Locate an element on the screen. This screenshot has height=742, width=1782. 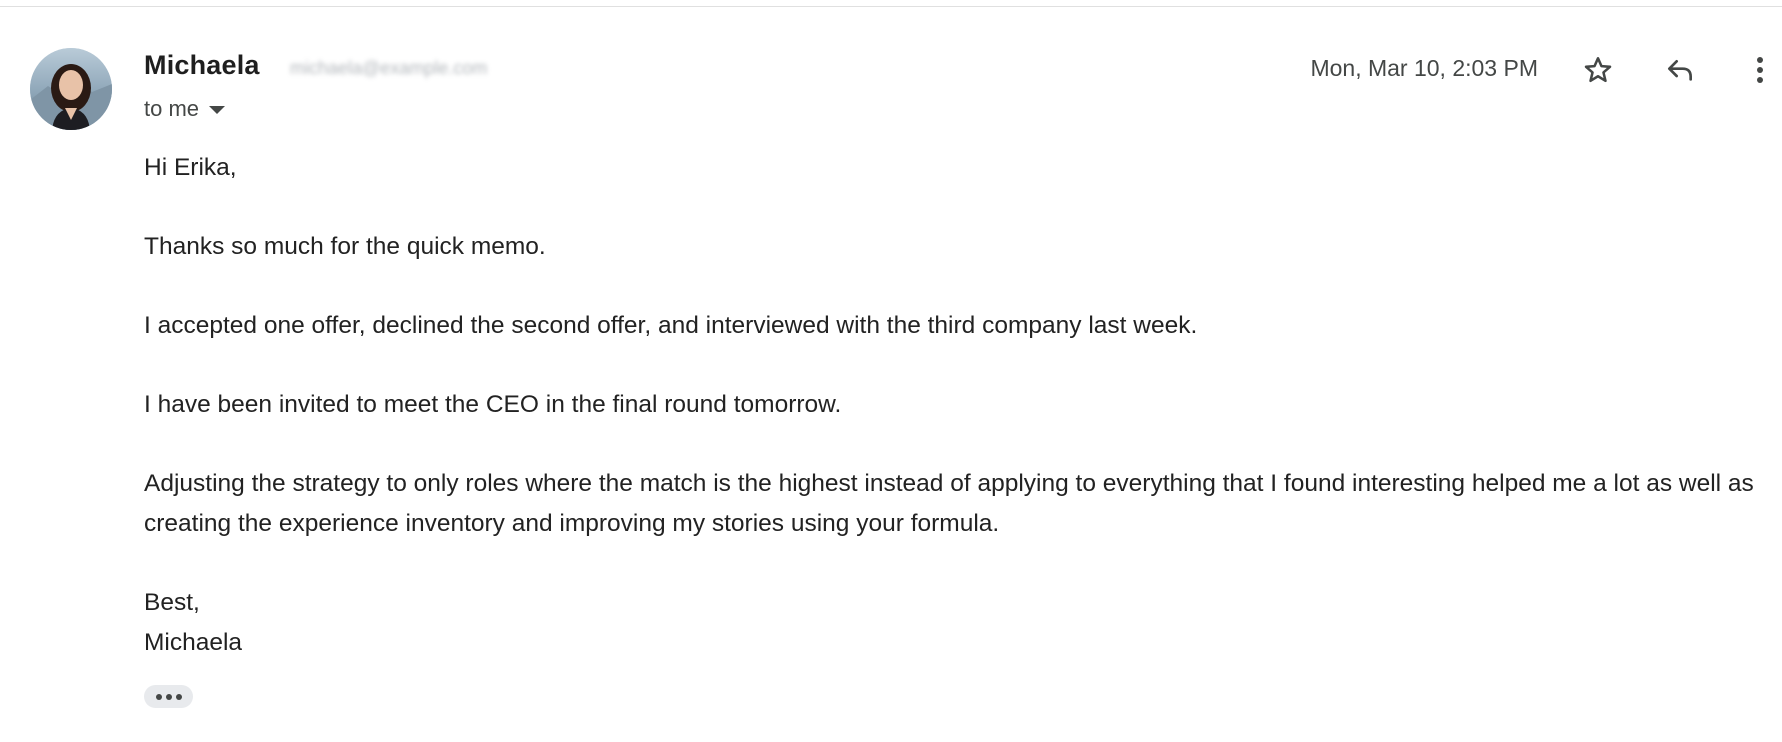
recipient-label: to me is located at coordinates (172, 108).